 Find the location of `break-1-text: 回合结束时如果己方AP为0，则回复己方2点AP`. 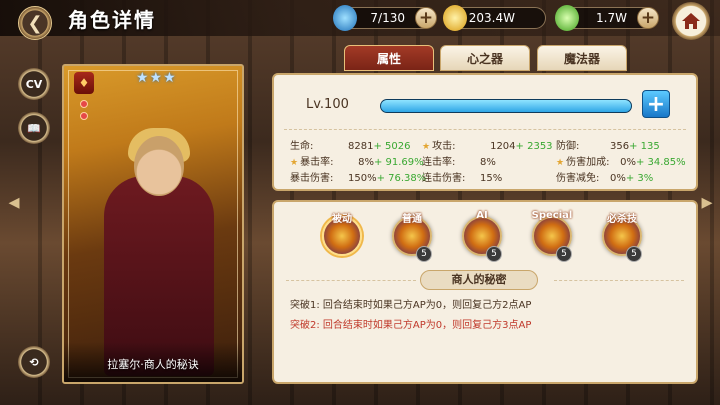

break-1-text: 回合结束时如果己方AP为0，则回复己方2点AP is located at coordinates (427, 305).